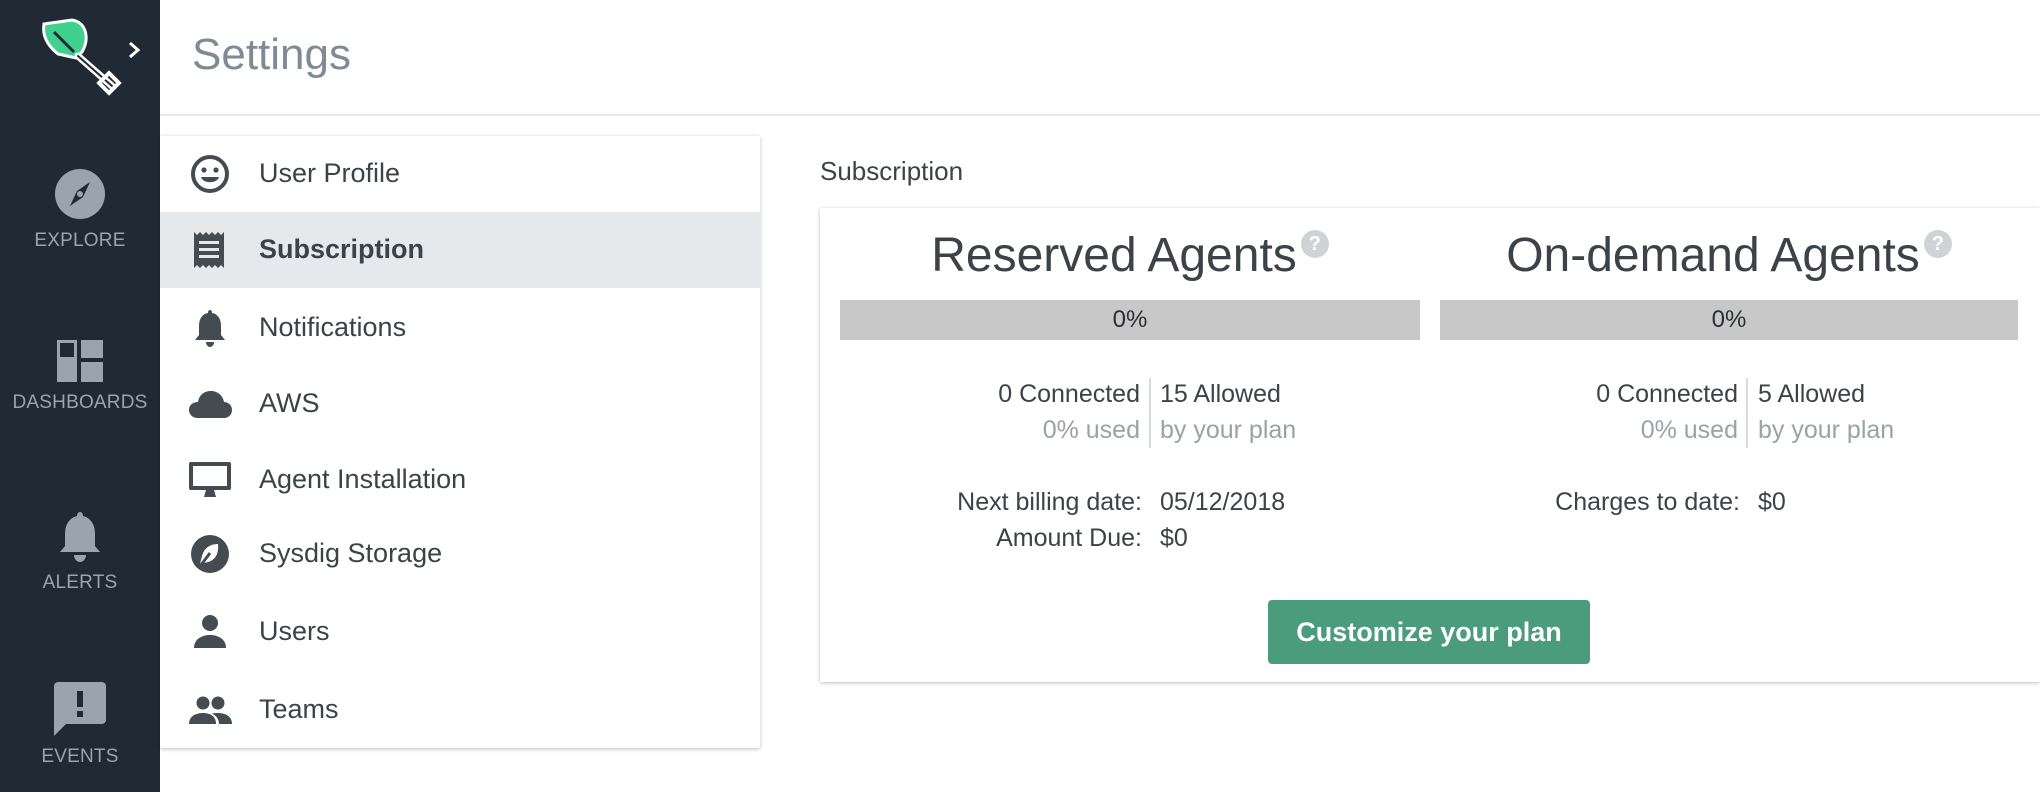 This screenshot has height=792, width=2040. Describe the element at coordinates (1174, 538) in the screenshot. I see `amount-due-value: $0` at that location.